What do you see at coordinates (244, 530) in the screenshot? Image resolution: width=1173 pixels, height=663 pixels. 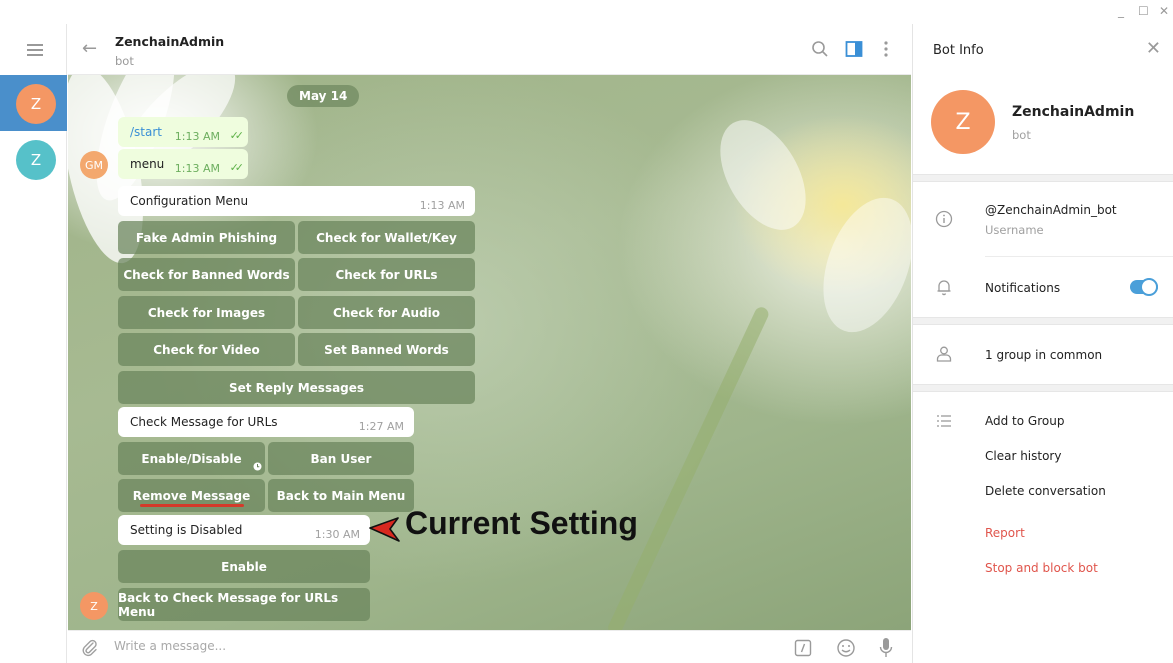 I see `message-bubble: Setting is Disabled 1:30 AM` at bounding box center [244, 530].